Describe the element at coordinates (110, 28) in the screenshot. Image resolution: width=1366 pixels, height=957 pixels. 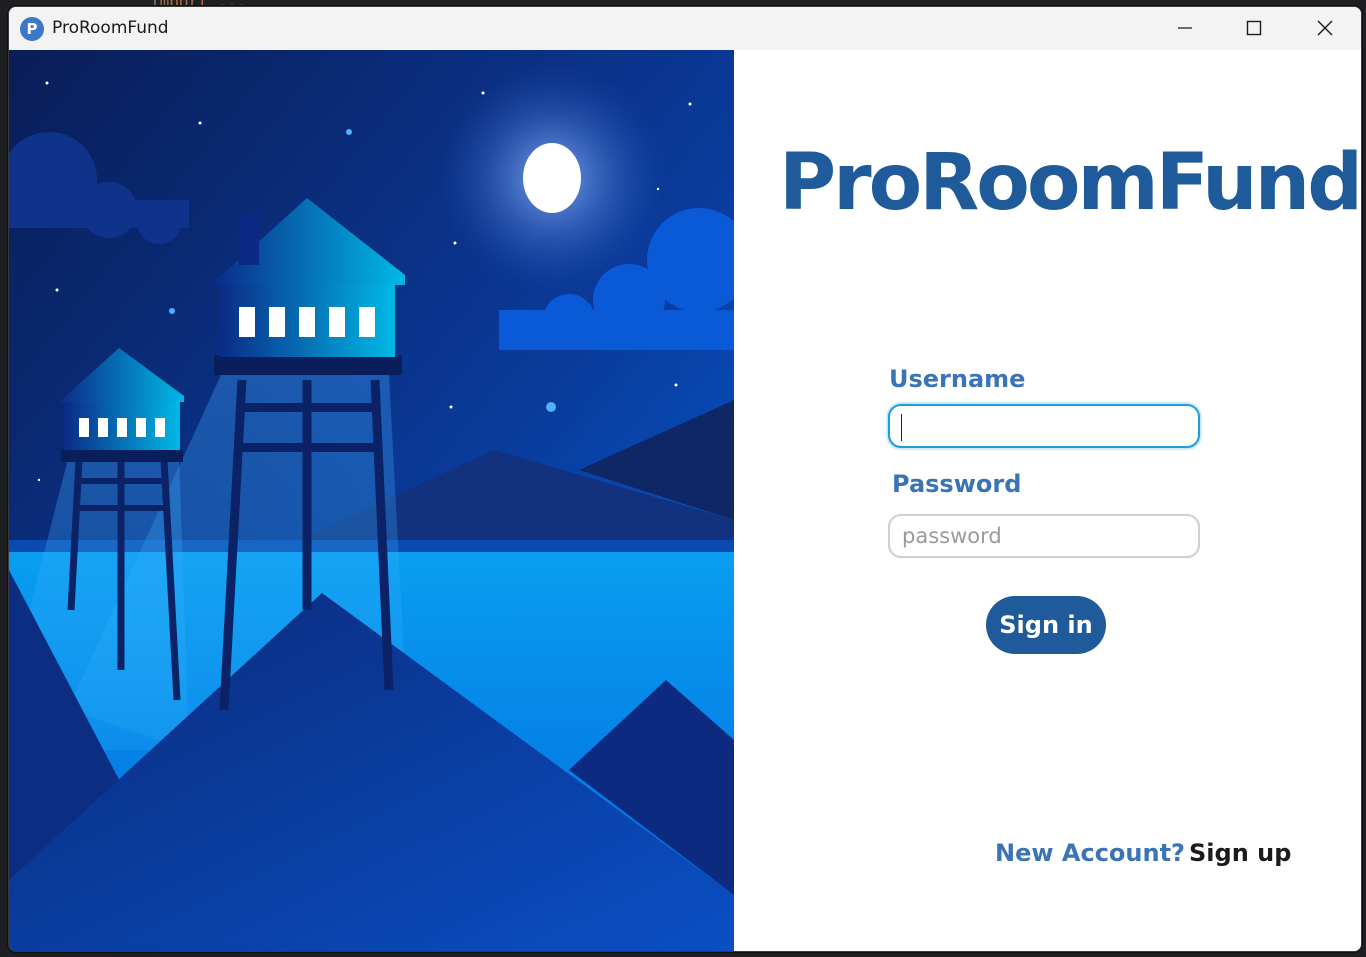
I see `window-title: ProRoomFund` at that location.